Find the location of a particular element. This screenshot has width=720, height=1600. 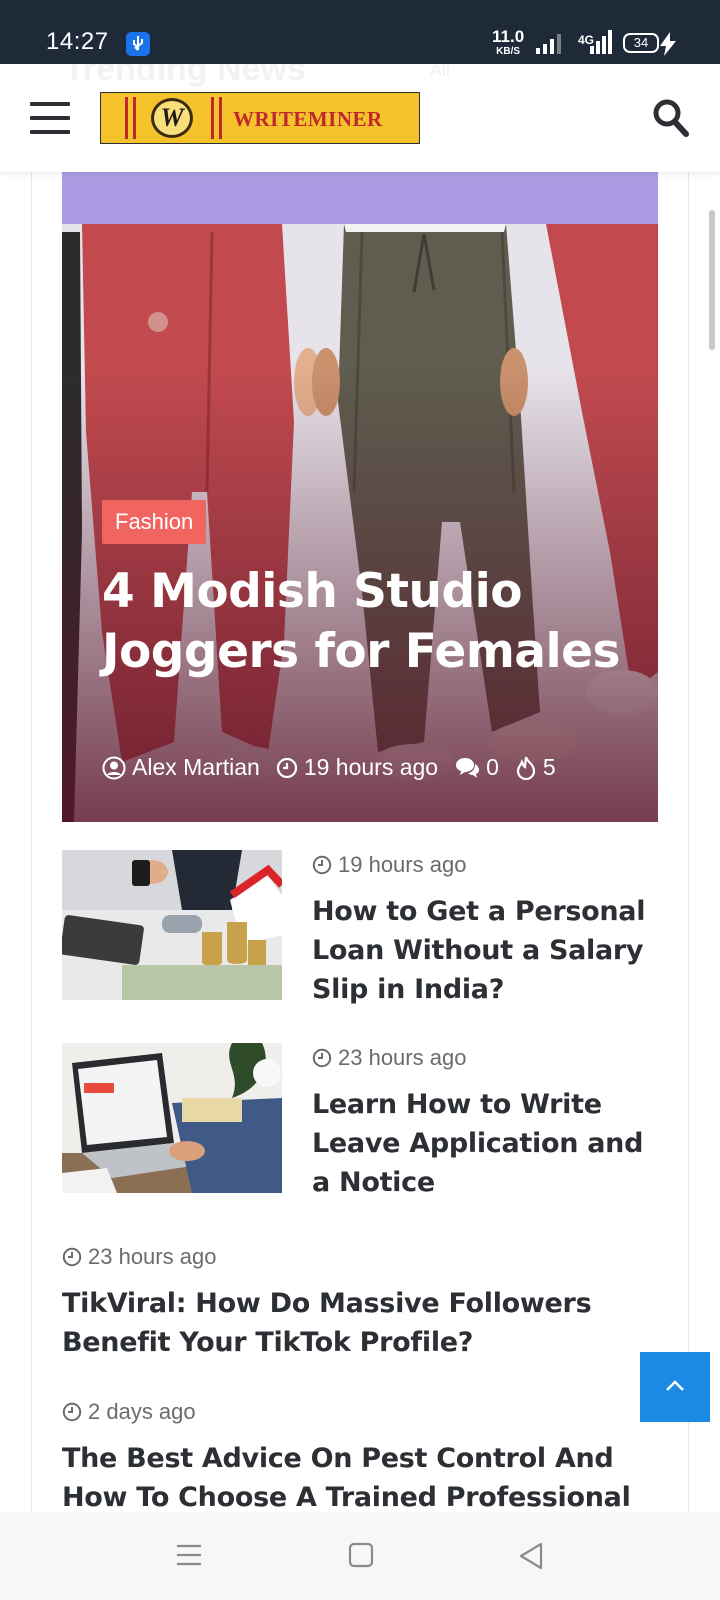

author-link: Alex Martian is located at coordinates (181, 767).